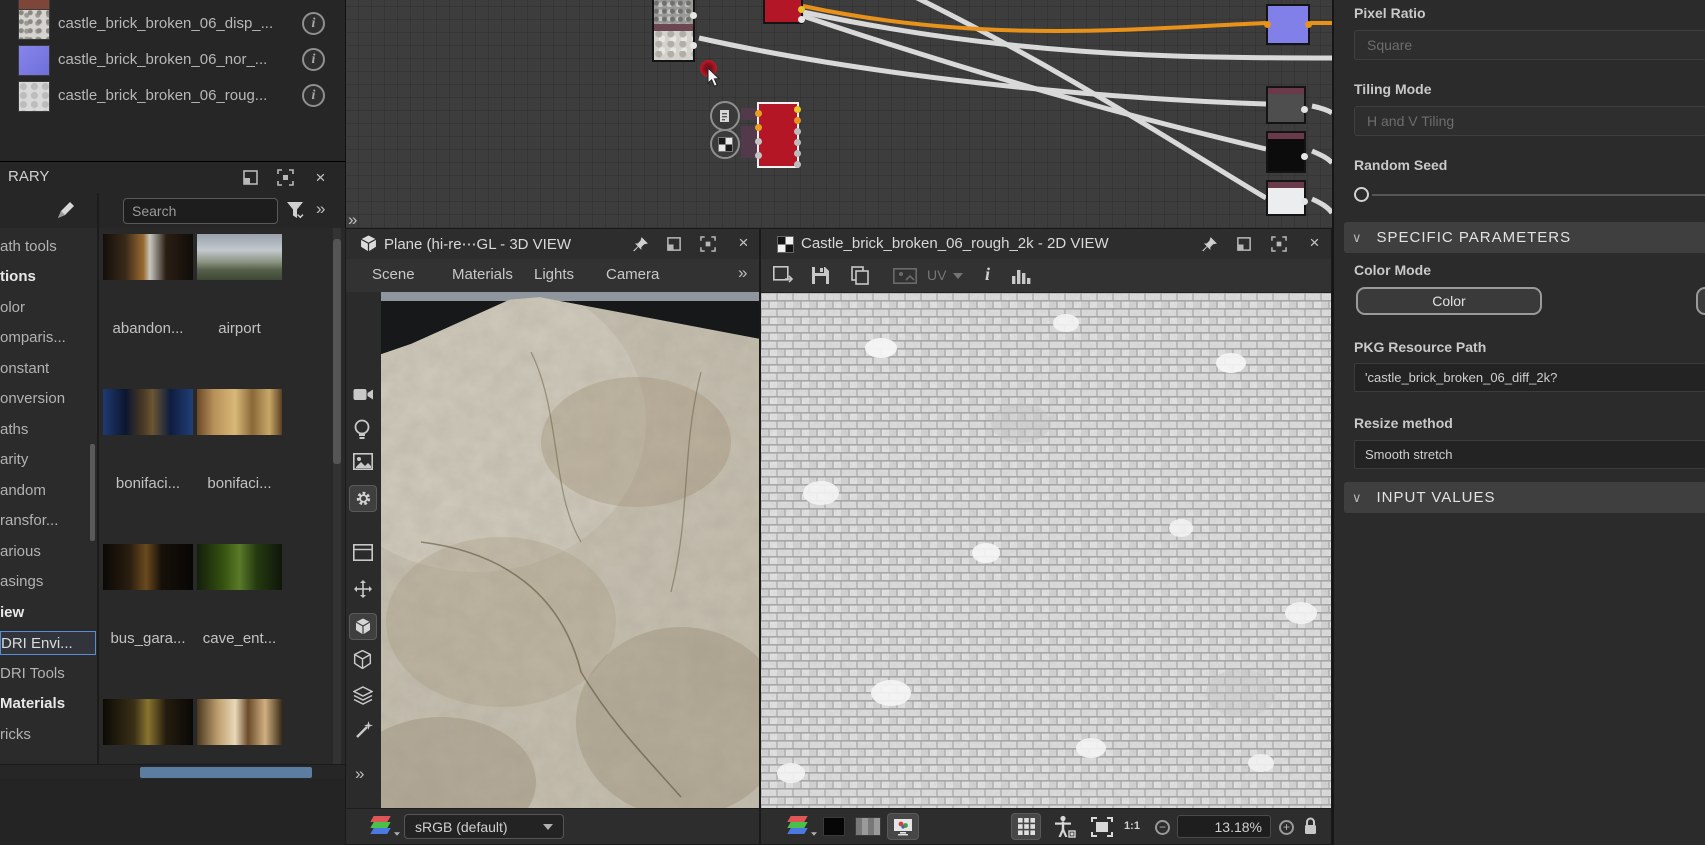 This screenshot has width=1705, height=845. What do you see at coordinates (1286, 827) in the screenshot?
I see `zoom-in-button: +` at bounding box center [1286, 827].